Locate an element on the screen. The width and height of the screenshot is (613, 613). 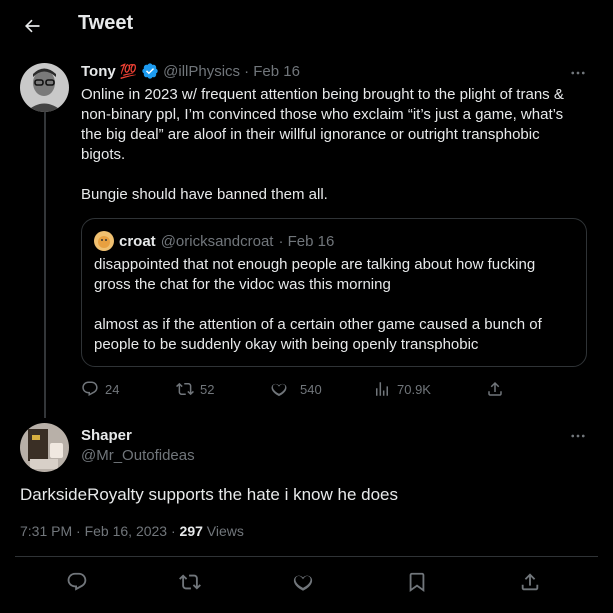
thread-connector-line is located at coordinates (45, 265).